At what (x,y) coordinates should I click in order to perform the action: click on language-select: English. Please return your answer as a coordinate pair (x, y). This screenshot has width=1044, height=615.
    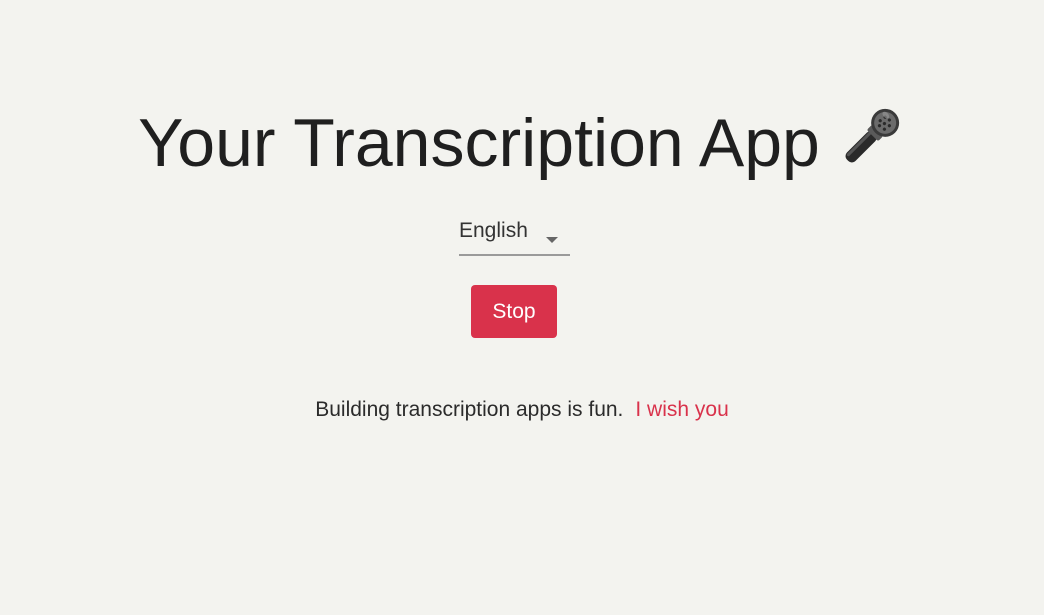
    Looking at the image, I should click on (514, 235).